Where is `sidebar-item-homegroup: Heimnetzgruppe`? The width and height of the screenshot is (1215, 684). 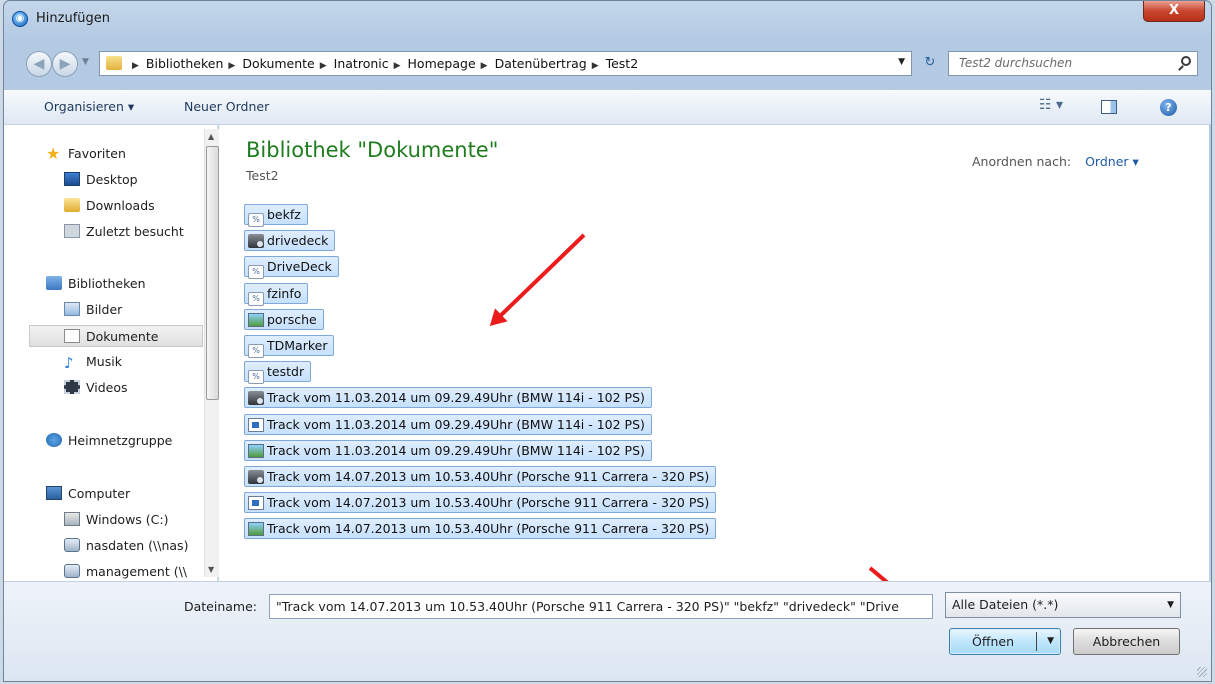
sidebar-item-homegroup: Heimnetzgruppe is located at coordinates (109, 441).